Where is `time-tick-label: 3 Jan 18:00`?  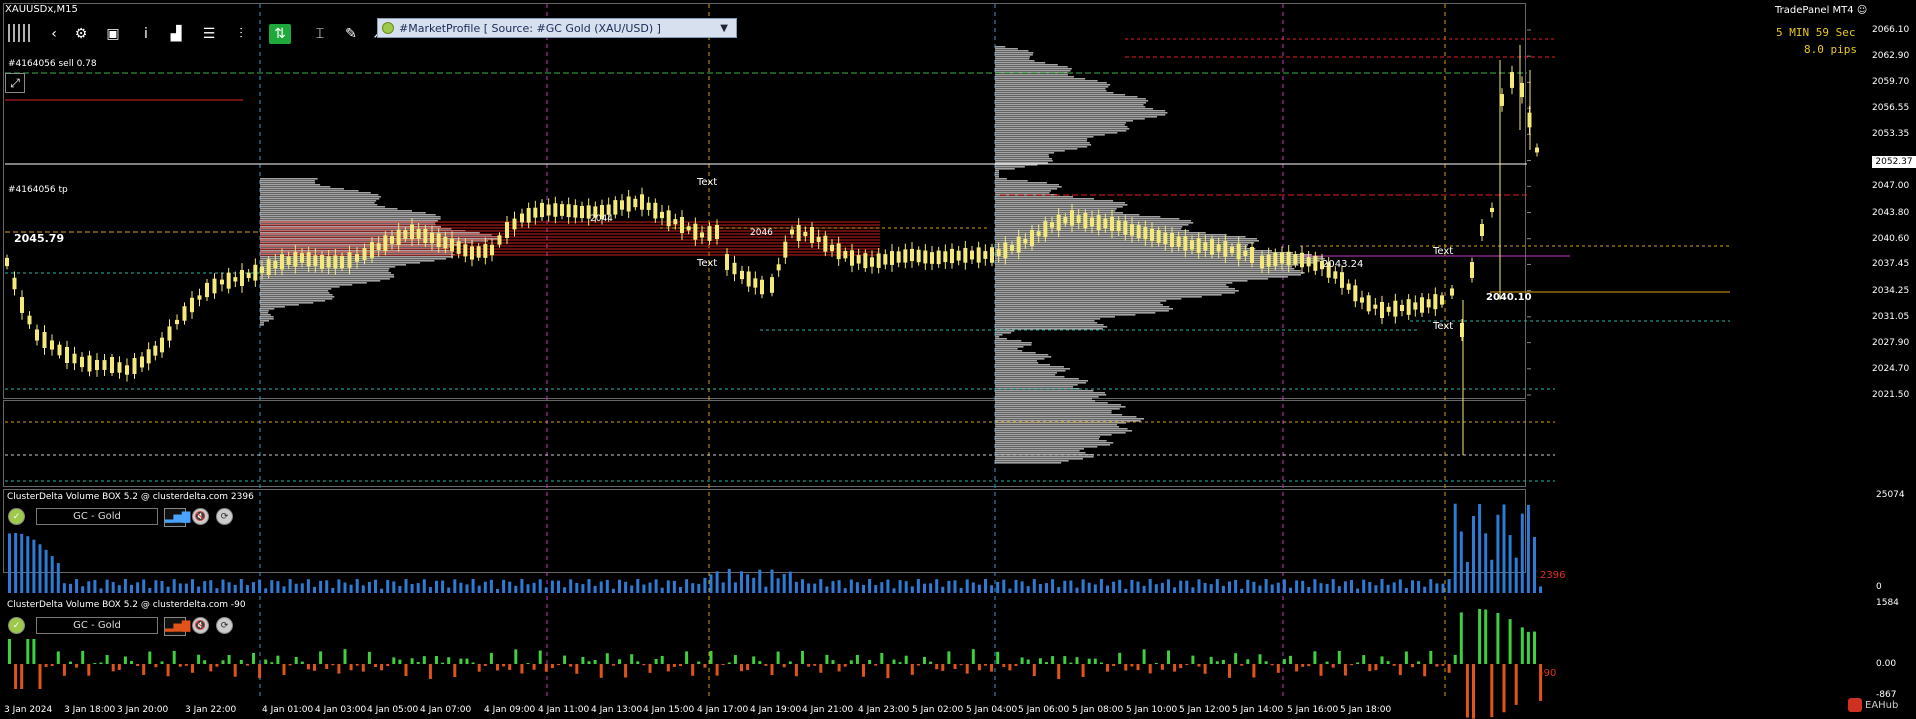 time-tick-label: 3 Jan 18:00 is located at coordinates (90, 710).